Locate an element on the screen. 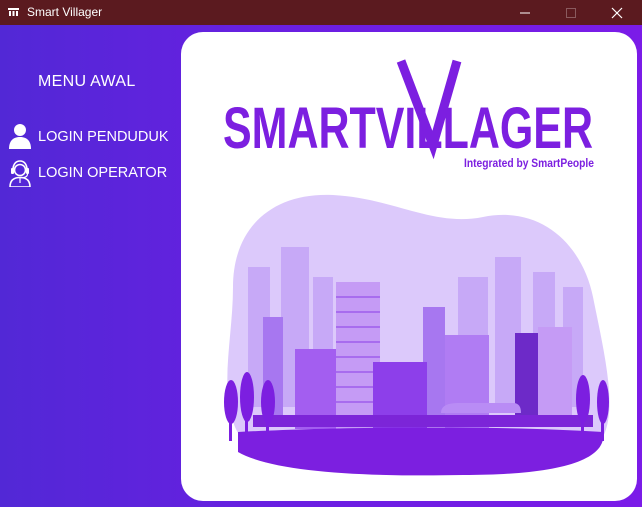 This screenshot has width=642, height=507. logo-tagline: Integrated by SmartPeople is located at coordinates (529, 164).